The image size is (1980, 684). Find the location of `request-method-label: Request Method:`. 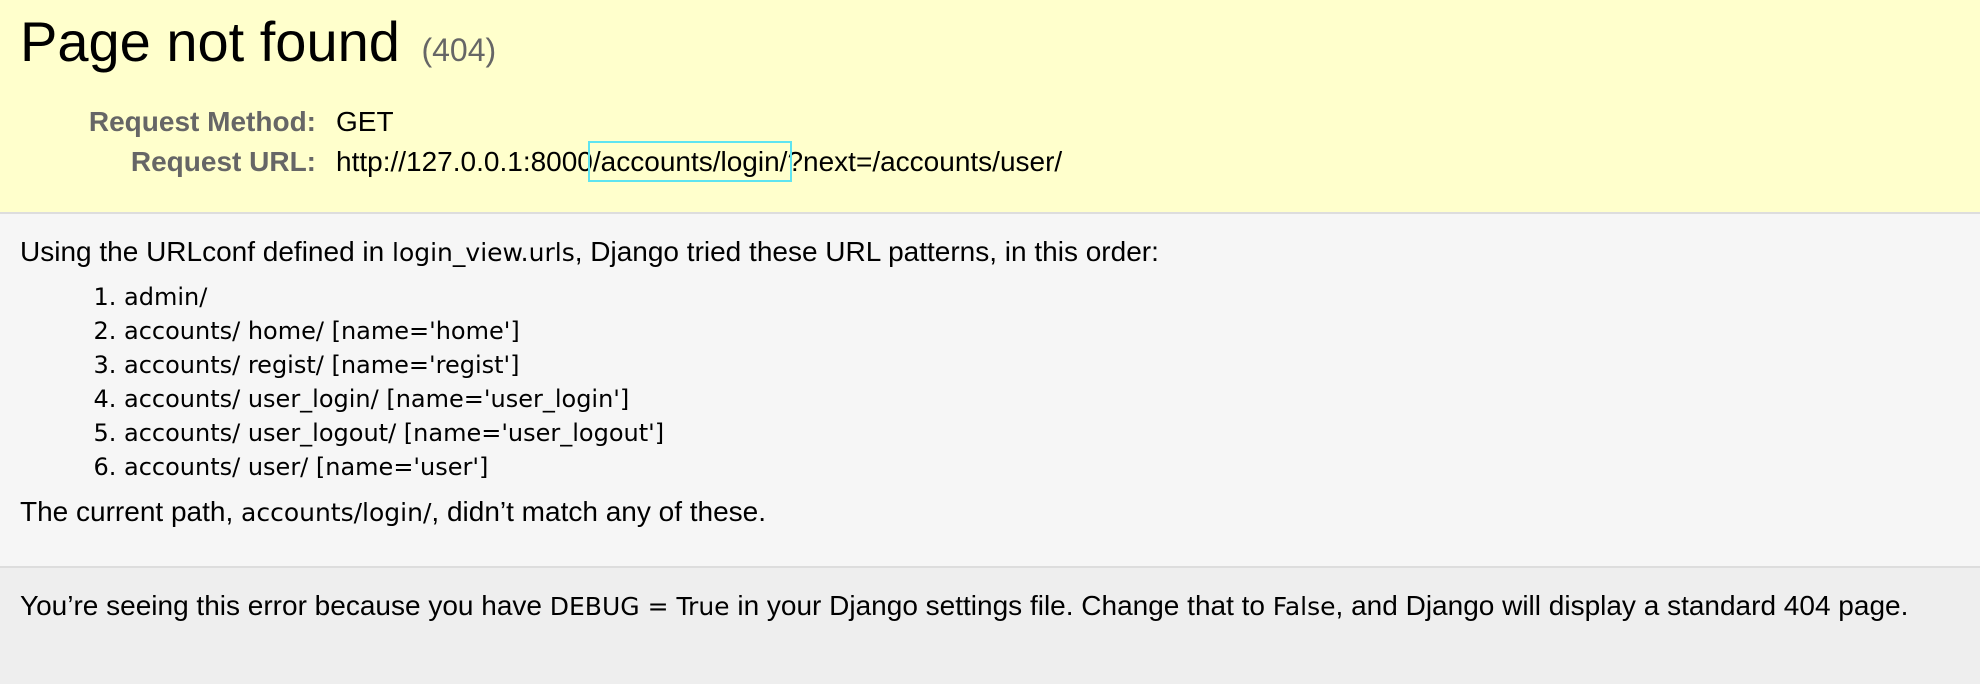

request-method-label: Request Method: is located at coordinates (202, 121).